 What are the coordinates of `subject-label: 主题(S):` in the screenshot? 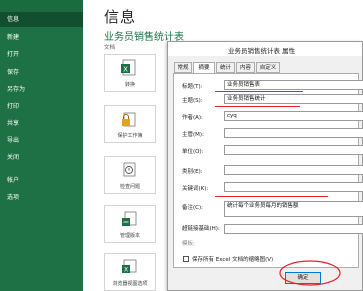 It's located at (192, 101).